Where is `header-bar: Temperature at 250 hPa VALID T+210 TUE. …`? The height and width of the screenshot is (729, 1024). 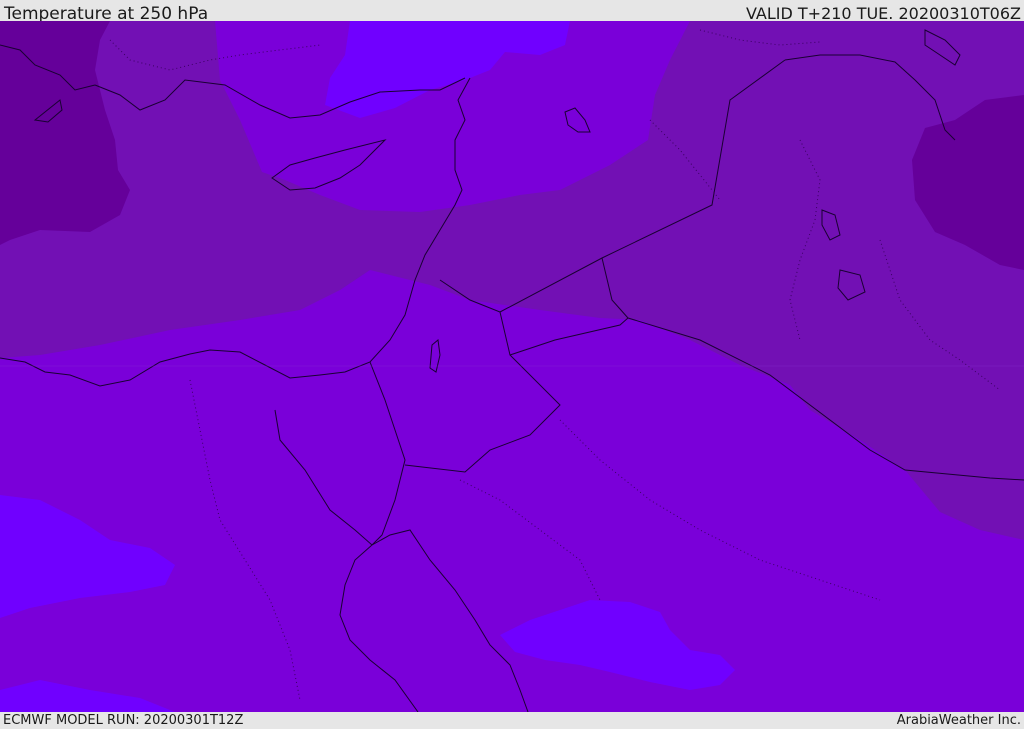 header-bar: Temperature at 250 hPa VALID T+210 TUE. … is located at coordinates (512, 12).